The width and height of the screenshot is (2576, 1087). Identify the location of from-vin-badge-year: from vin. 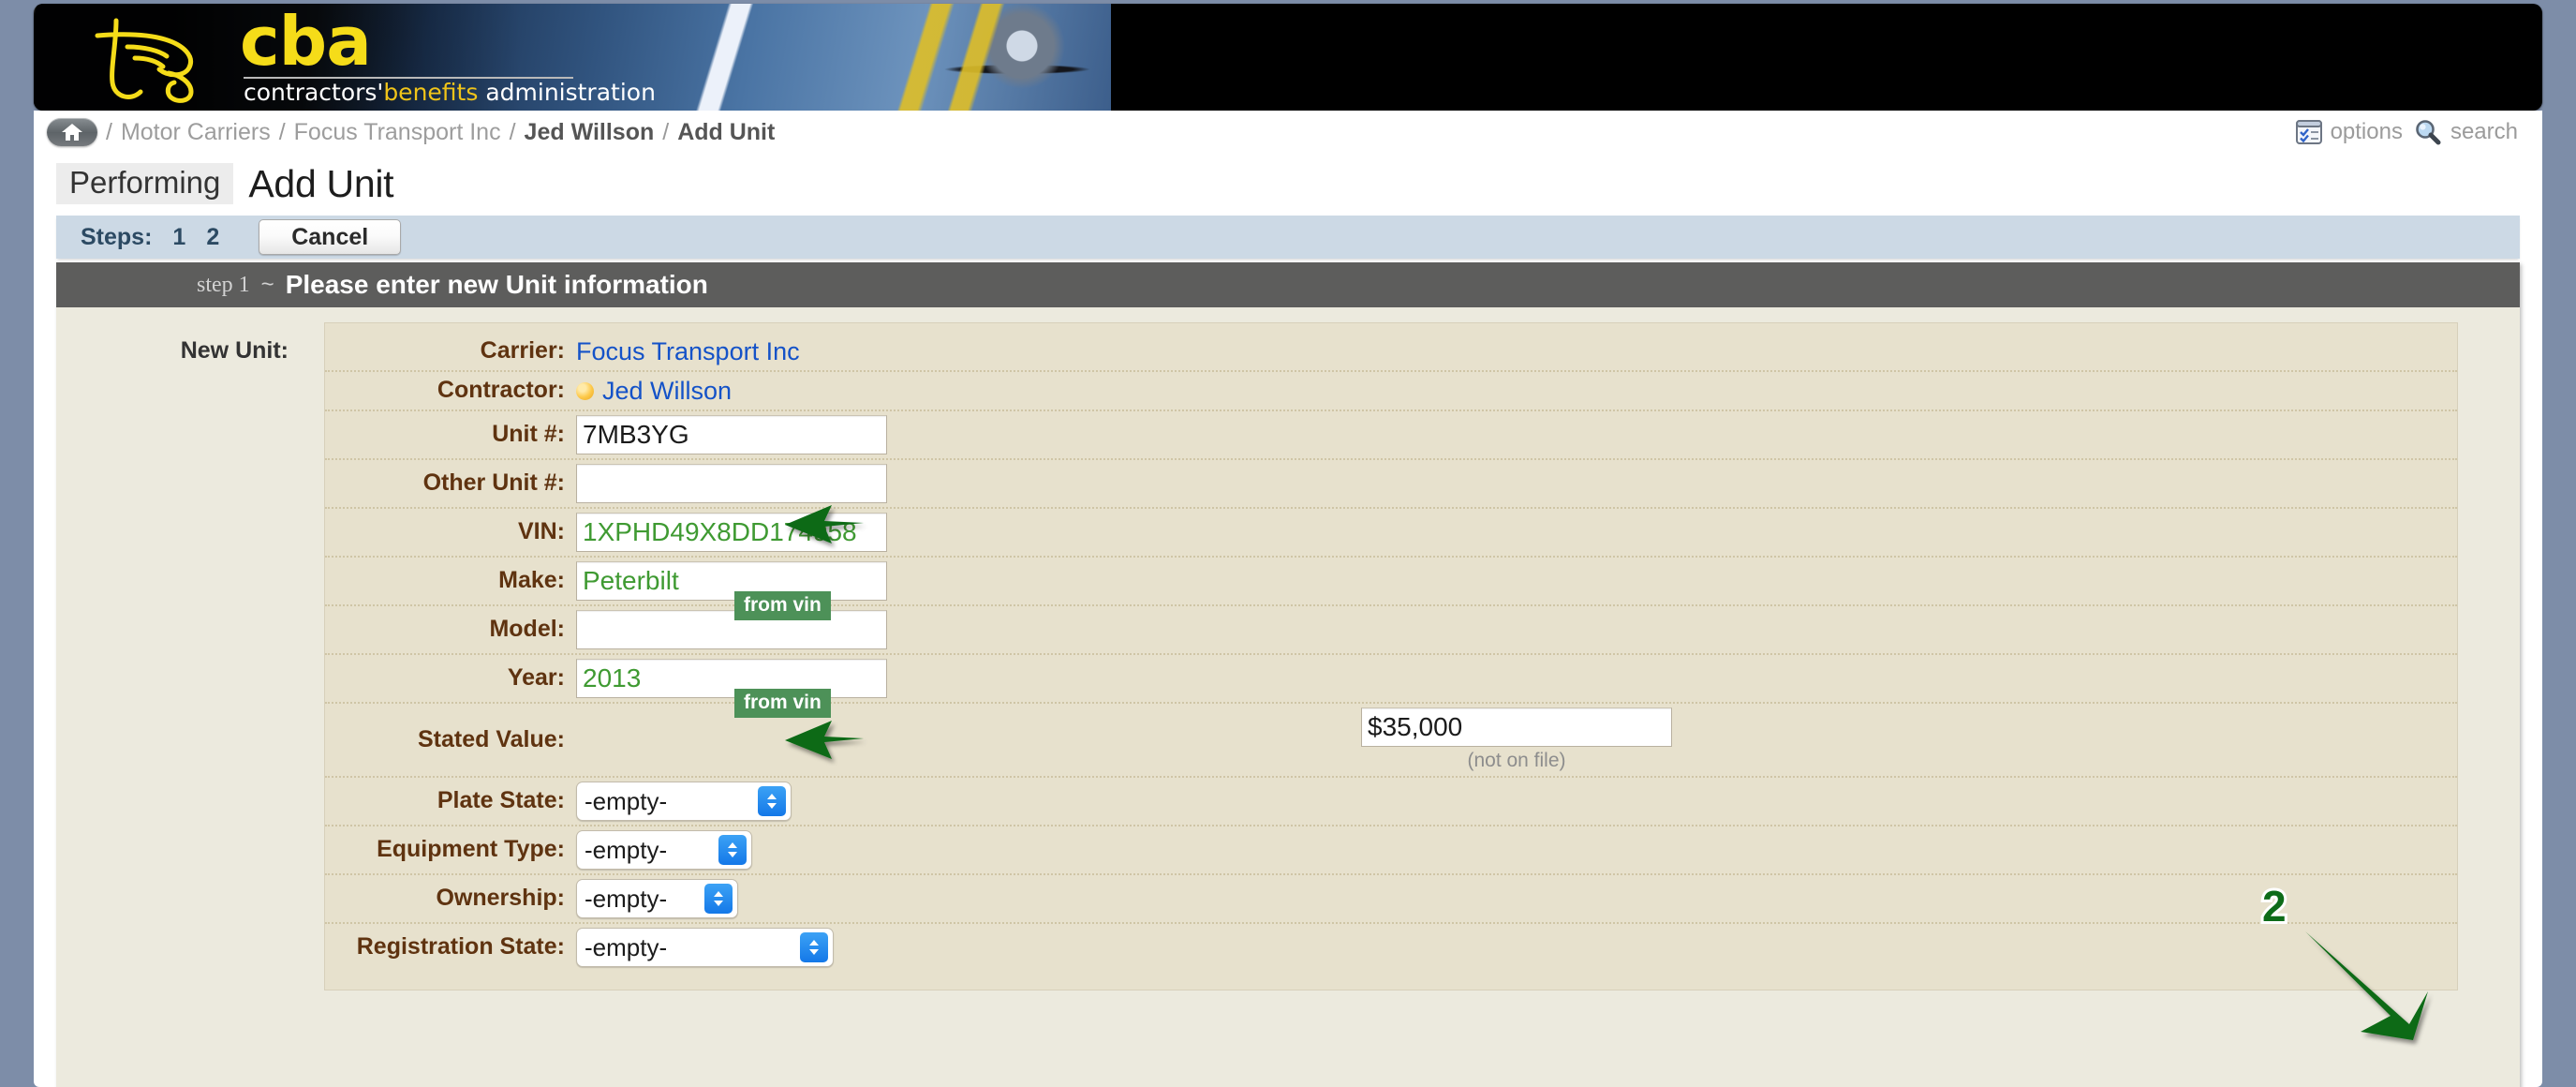
(782, 703).